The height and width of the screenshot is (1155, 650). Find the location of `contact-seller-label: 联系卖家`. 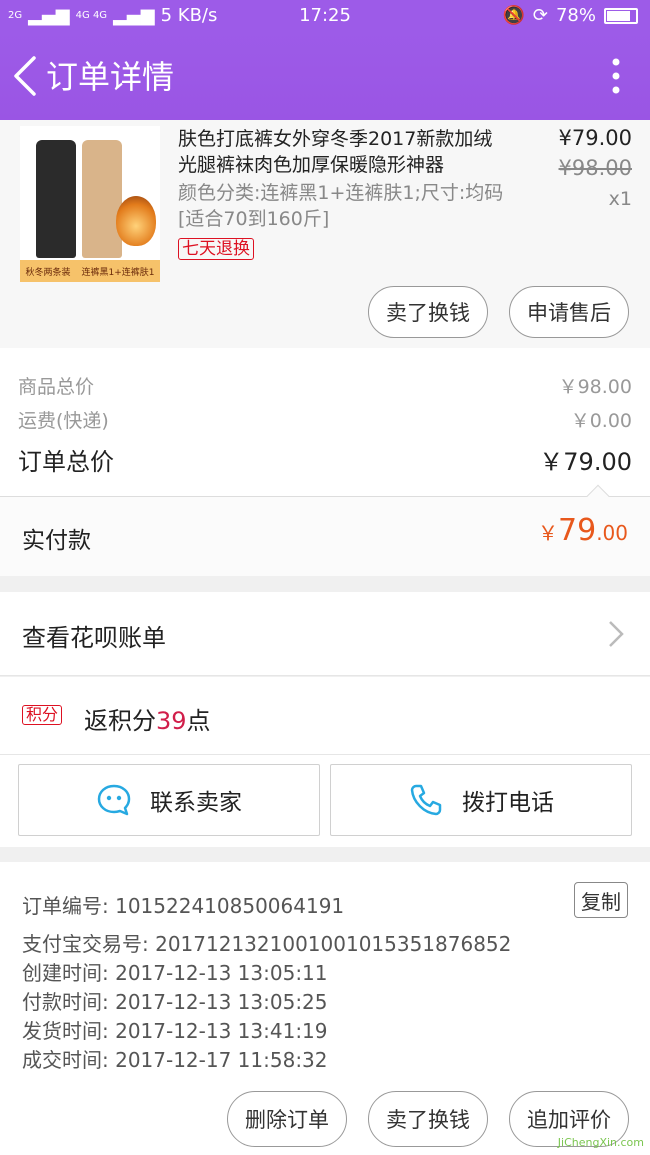

contact-seller-label: 联系卖家 is located at coordinates (196, 803).